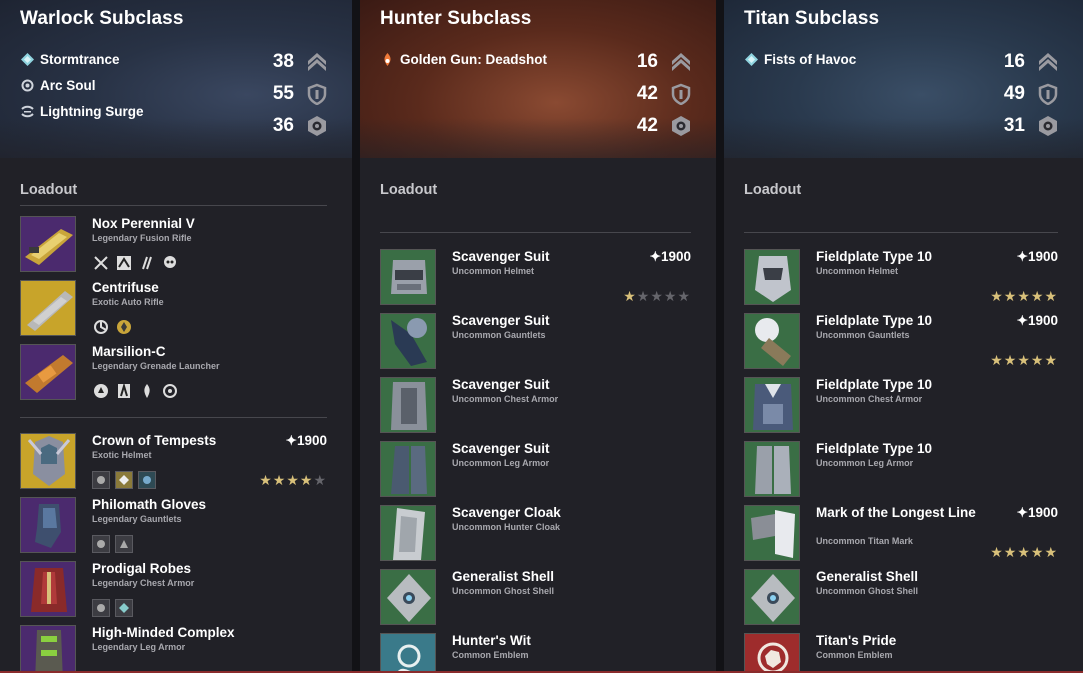  What do you see at coordinates (535, 406) in the screenshot?
I see `armor-item: Scavenger Suit Uncommon Chest Armor` at bounding box center [535, 406].